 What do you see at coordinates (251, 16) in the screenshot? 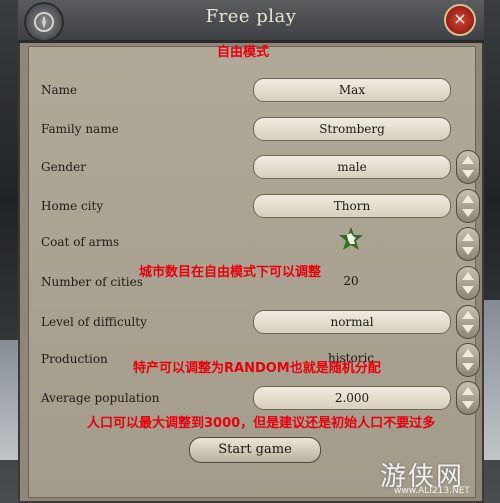
I see `dialog-title: Free play` at bounding box center [251, 16].